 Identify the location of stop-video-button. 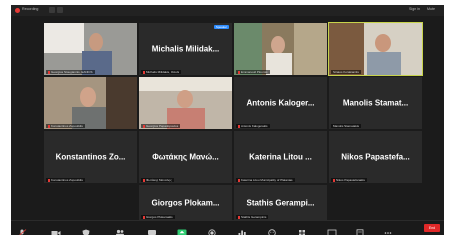
(56, 229).